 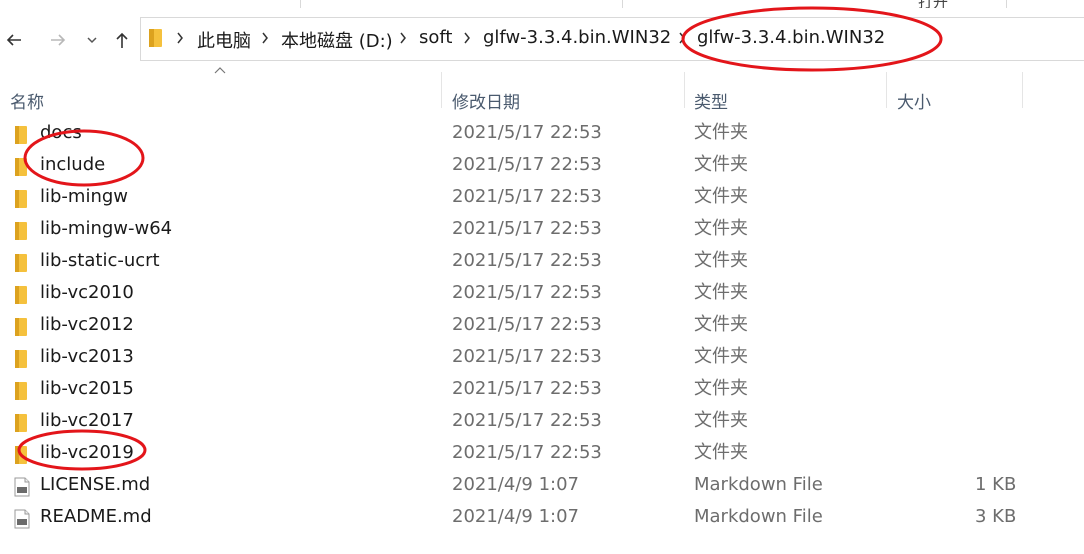 I want to click on breadcrumb-drive-d: 本地磁盘 (D:), so click(x=337, y=40).